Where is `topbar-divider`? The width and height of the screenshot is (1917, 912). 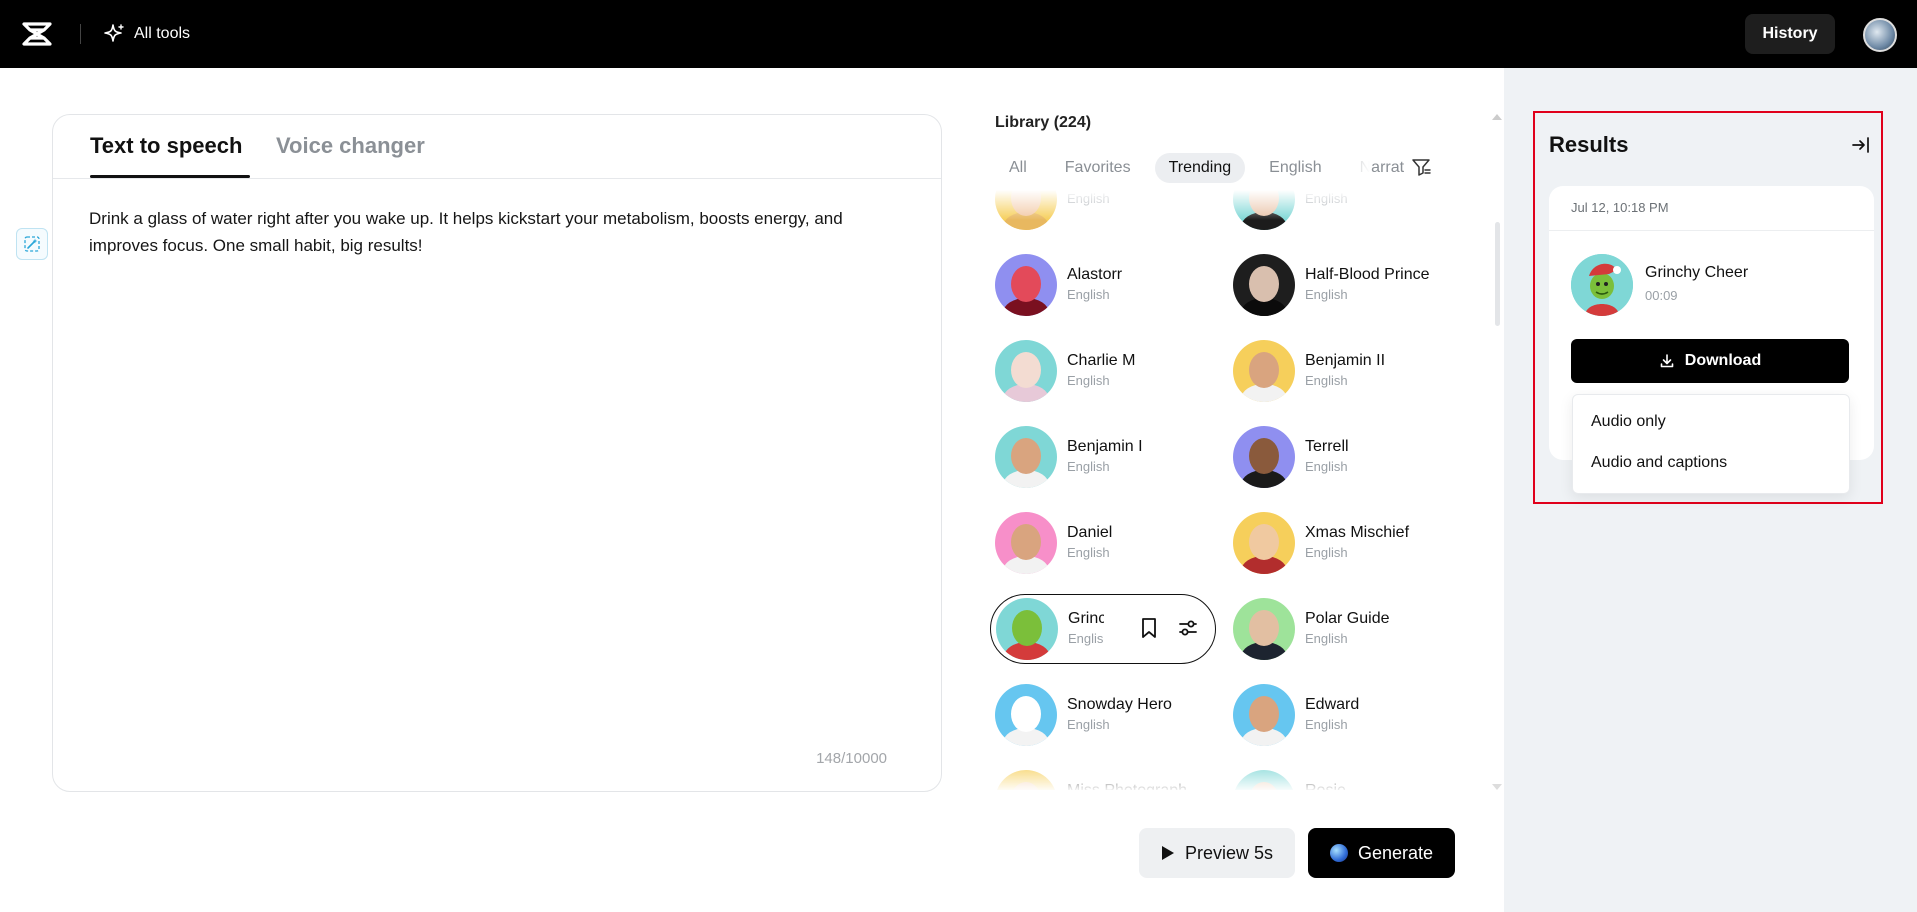 topbar-divider is located at coordinates (80, 34).